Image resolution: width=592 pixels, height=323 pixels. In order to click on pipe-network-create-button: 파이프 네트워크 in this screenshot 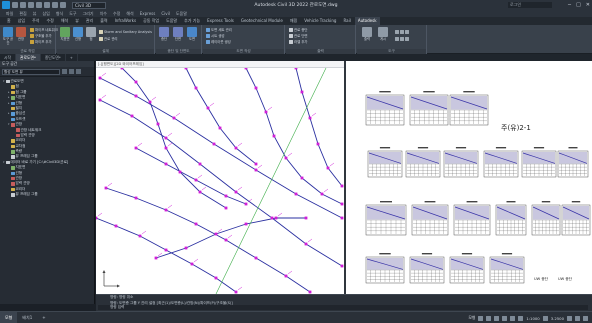, I will do `click(44, 29)`.